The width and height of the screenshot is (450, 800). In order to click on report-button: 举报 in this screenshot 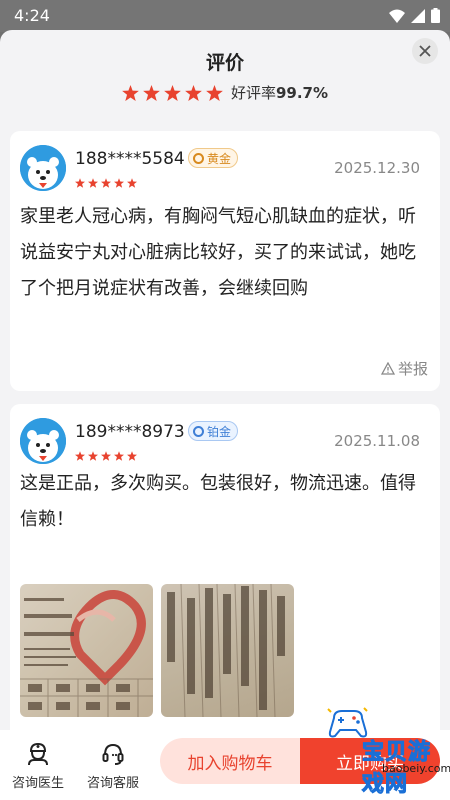, I will do `click(404, 368)`.